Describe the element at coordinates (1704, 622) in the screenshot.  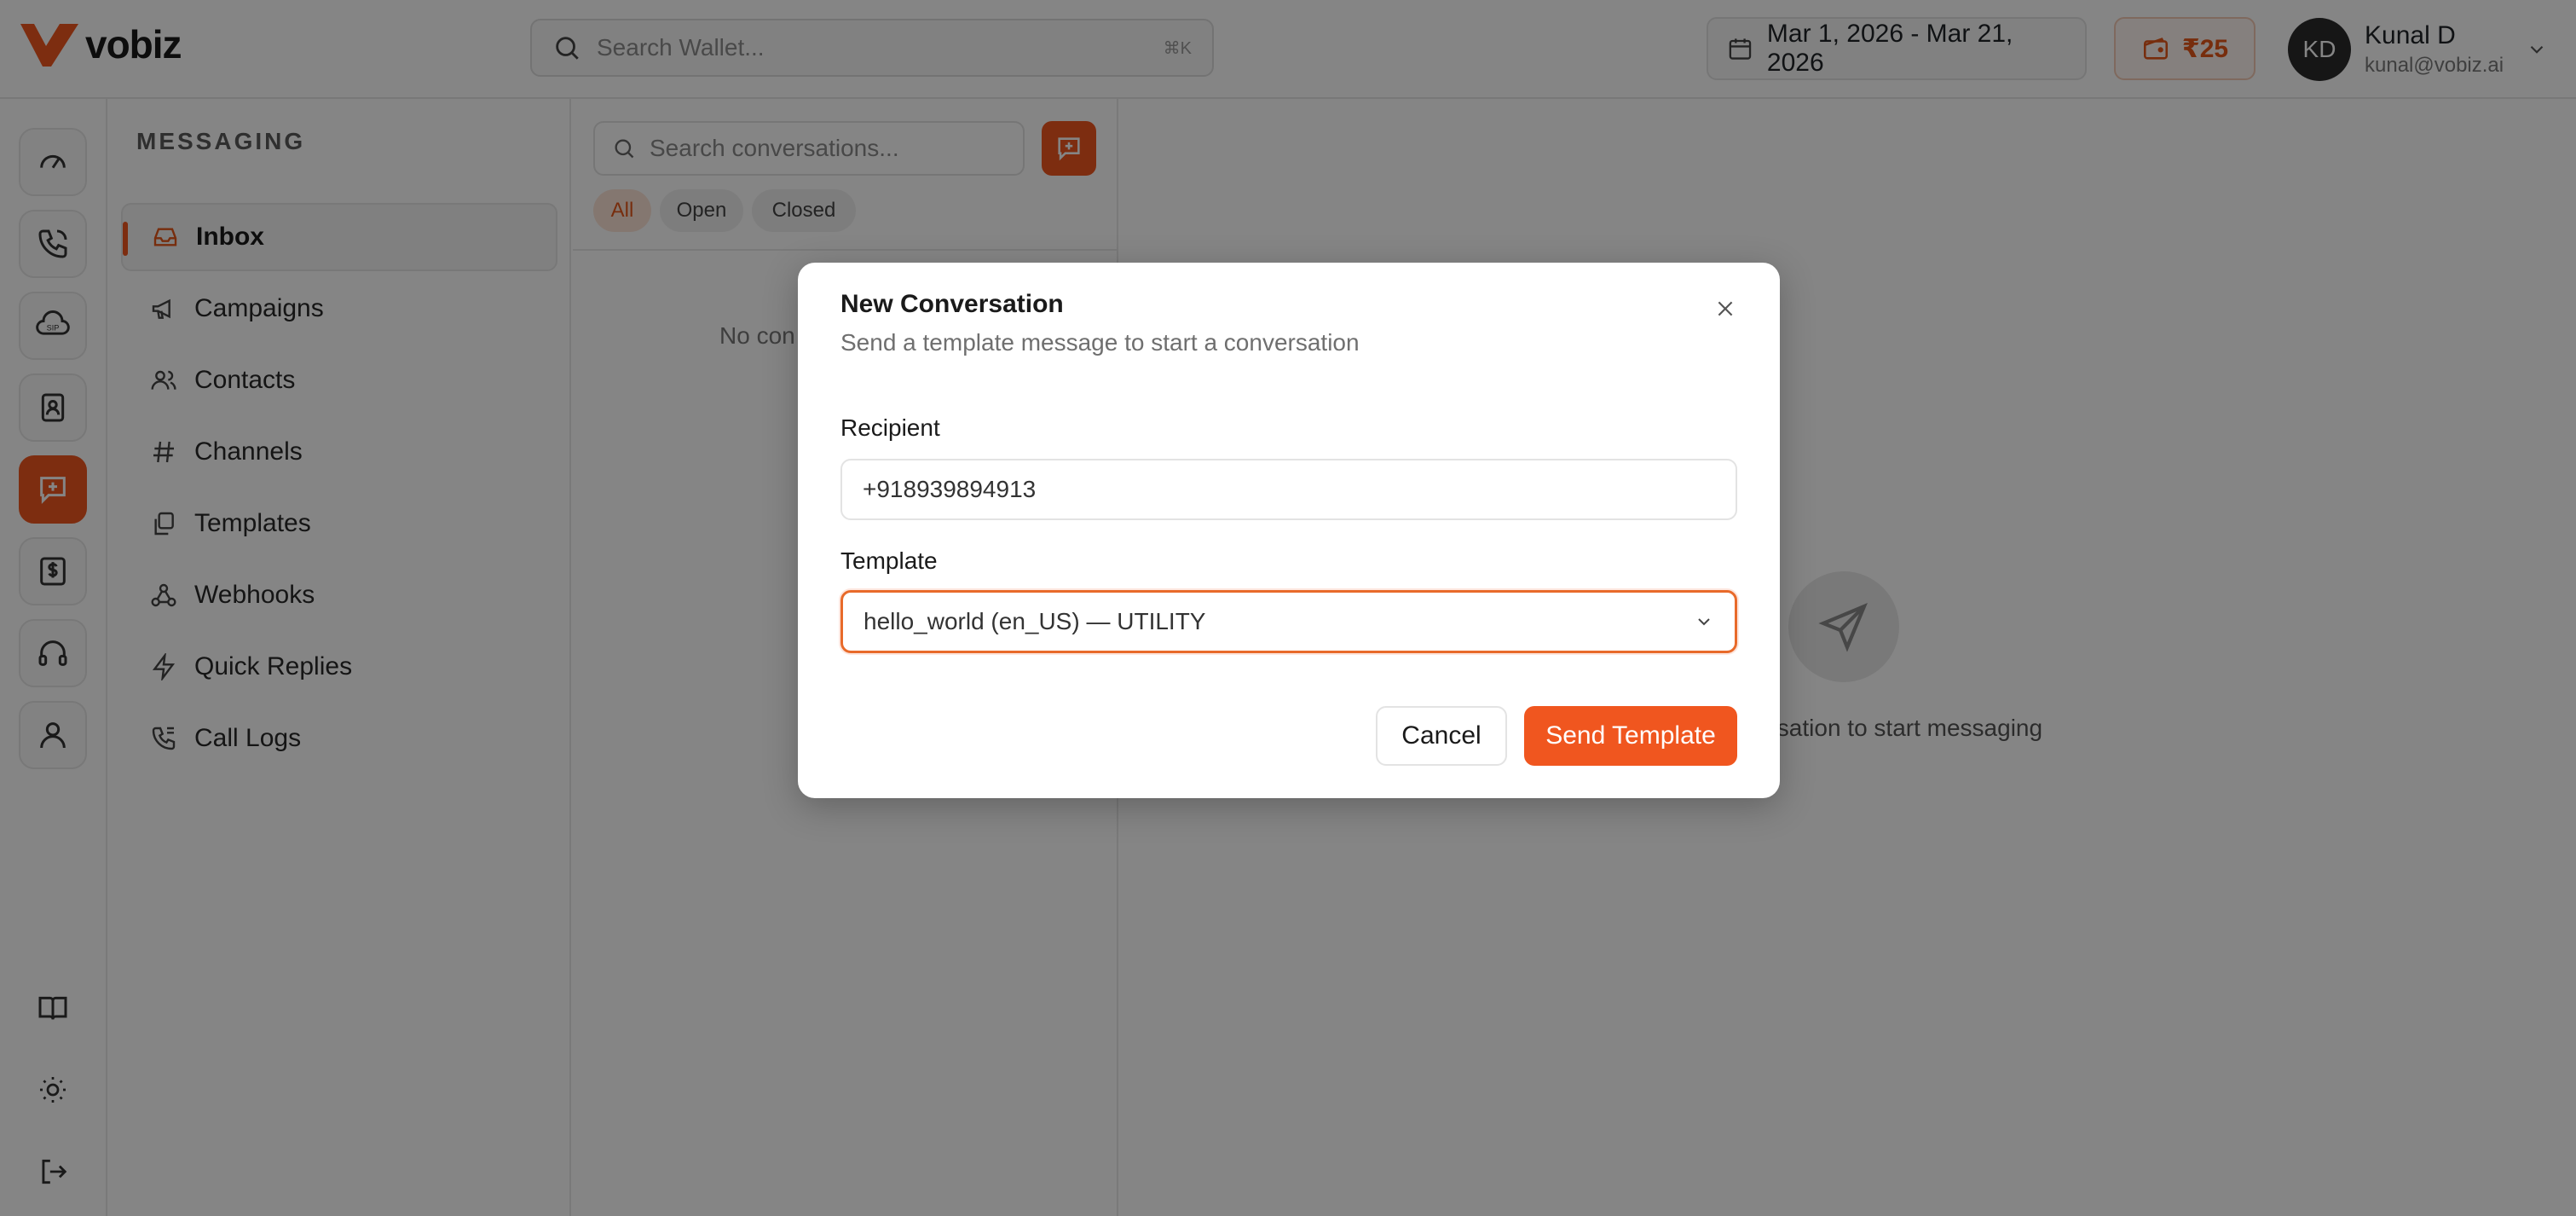
I see `chevron-down-icon` at that location.